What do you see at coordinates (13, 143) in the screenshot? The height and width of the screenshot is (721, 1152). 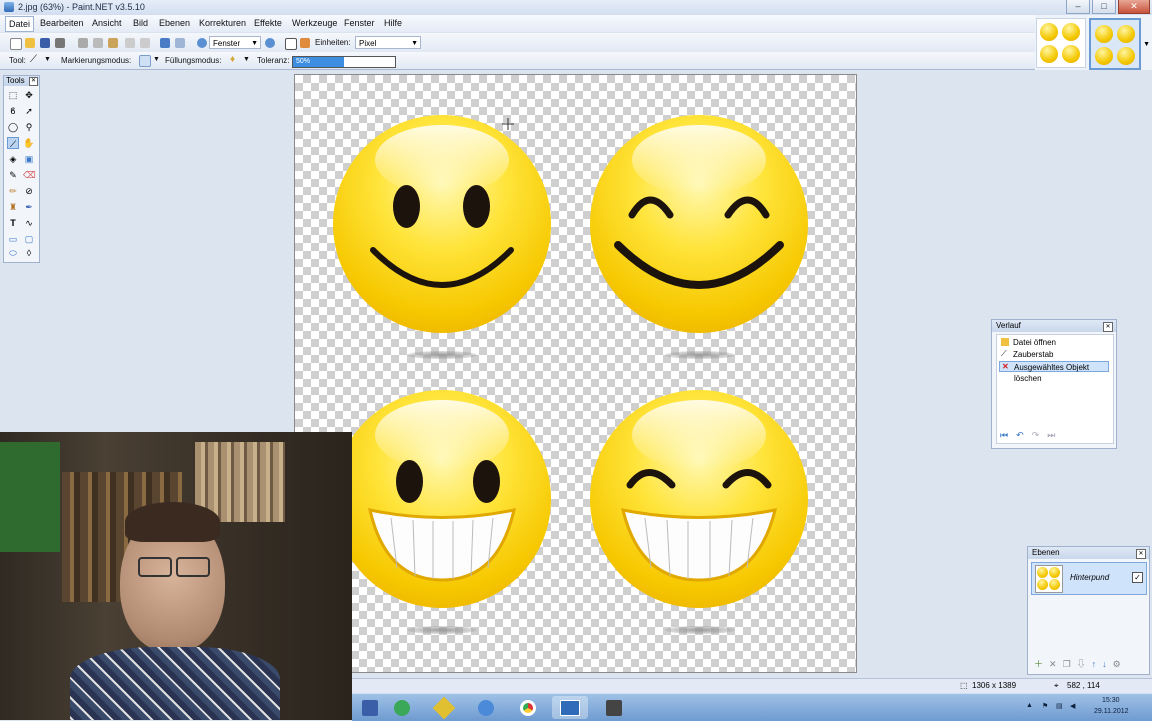 I see `magic-wand-tool-icon: ⟋` at bounding box center [13, 143].